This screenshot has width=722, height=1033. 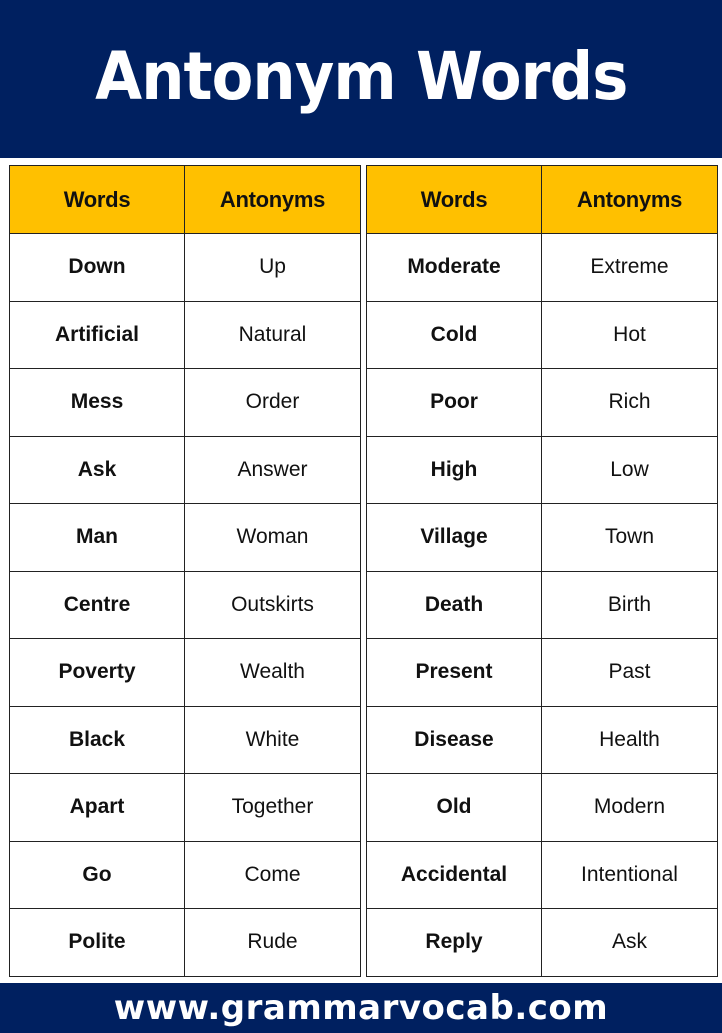 I want to click on table-row: Present Past, so click(x=542, y=672).